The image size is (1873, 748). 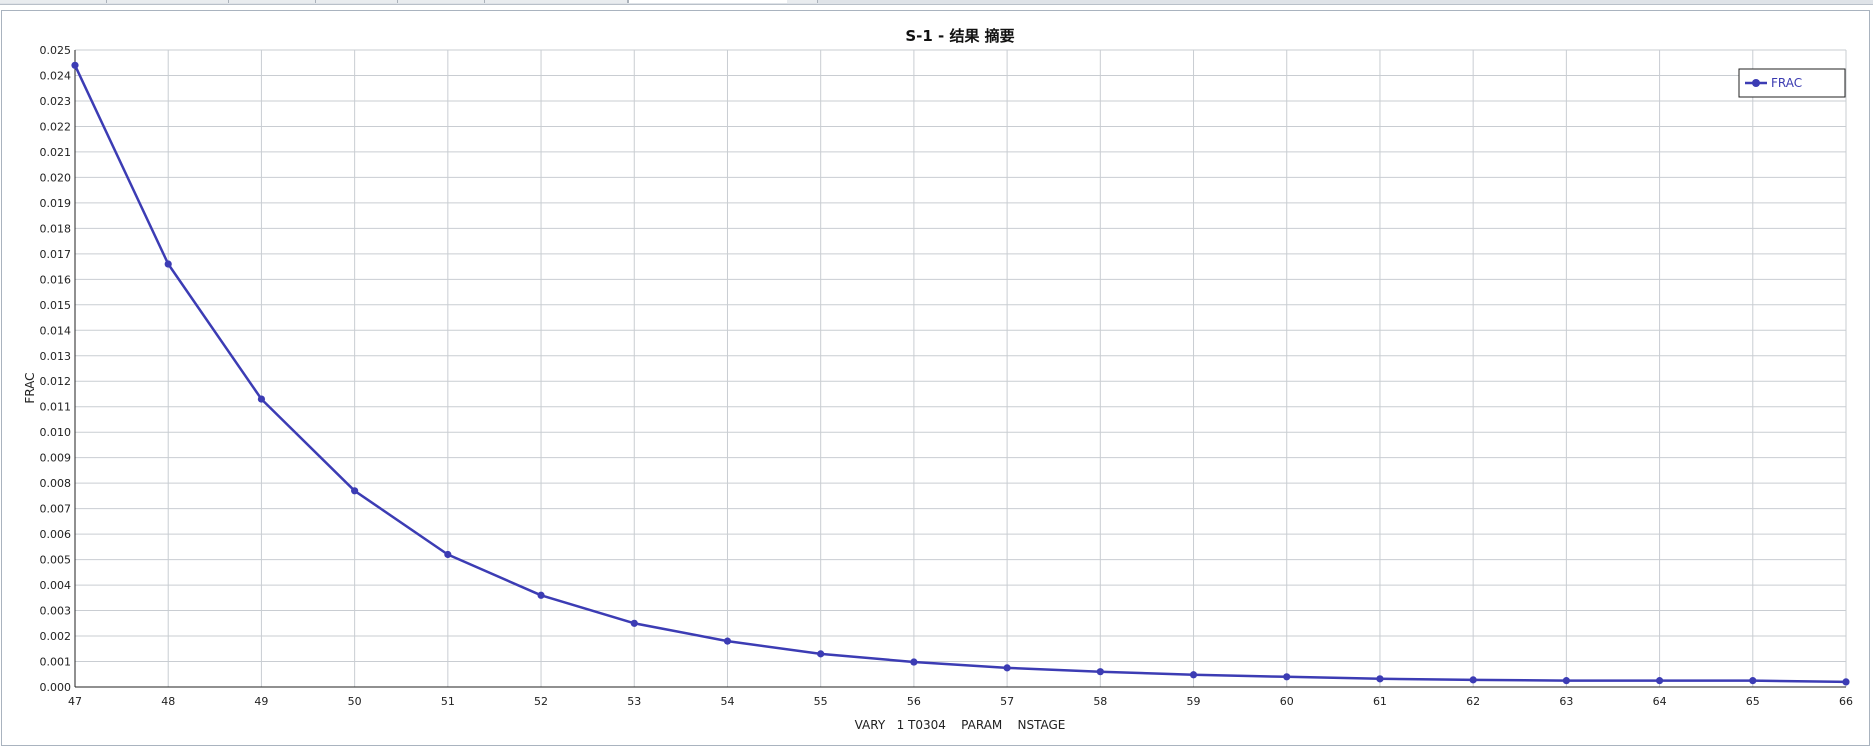 What do you see at coordinates (56, 381) in the screenshot?
I see `y-tick-label: 0.012` at bounding box center [56, 381].